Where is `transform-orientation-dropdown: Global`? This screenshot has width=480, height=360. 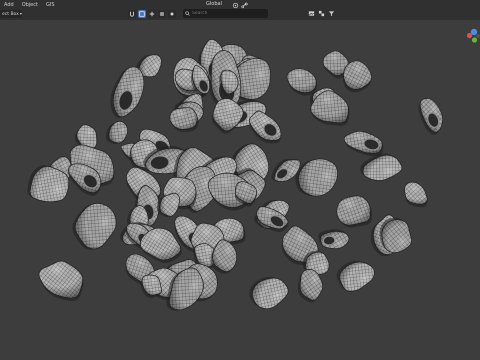 transform-orientation-dropdown: Global is located at coordinates (214, 4).